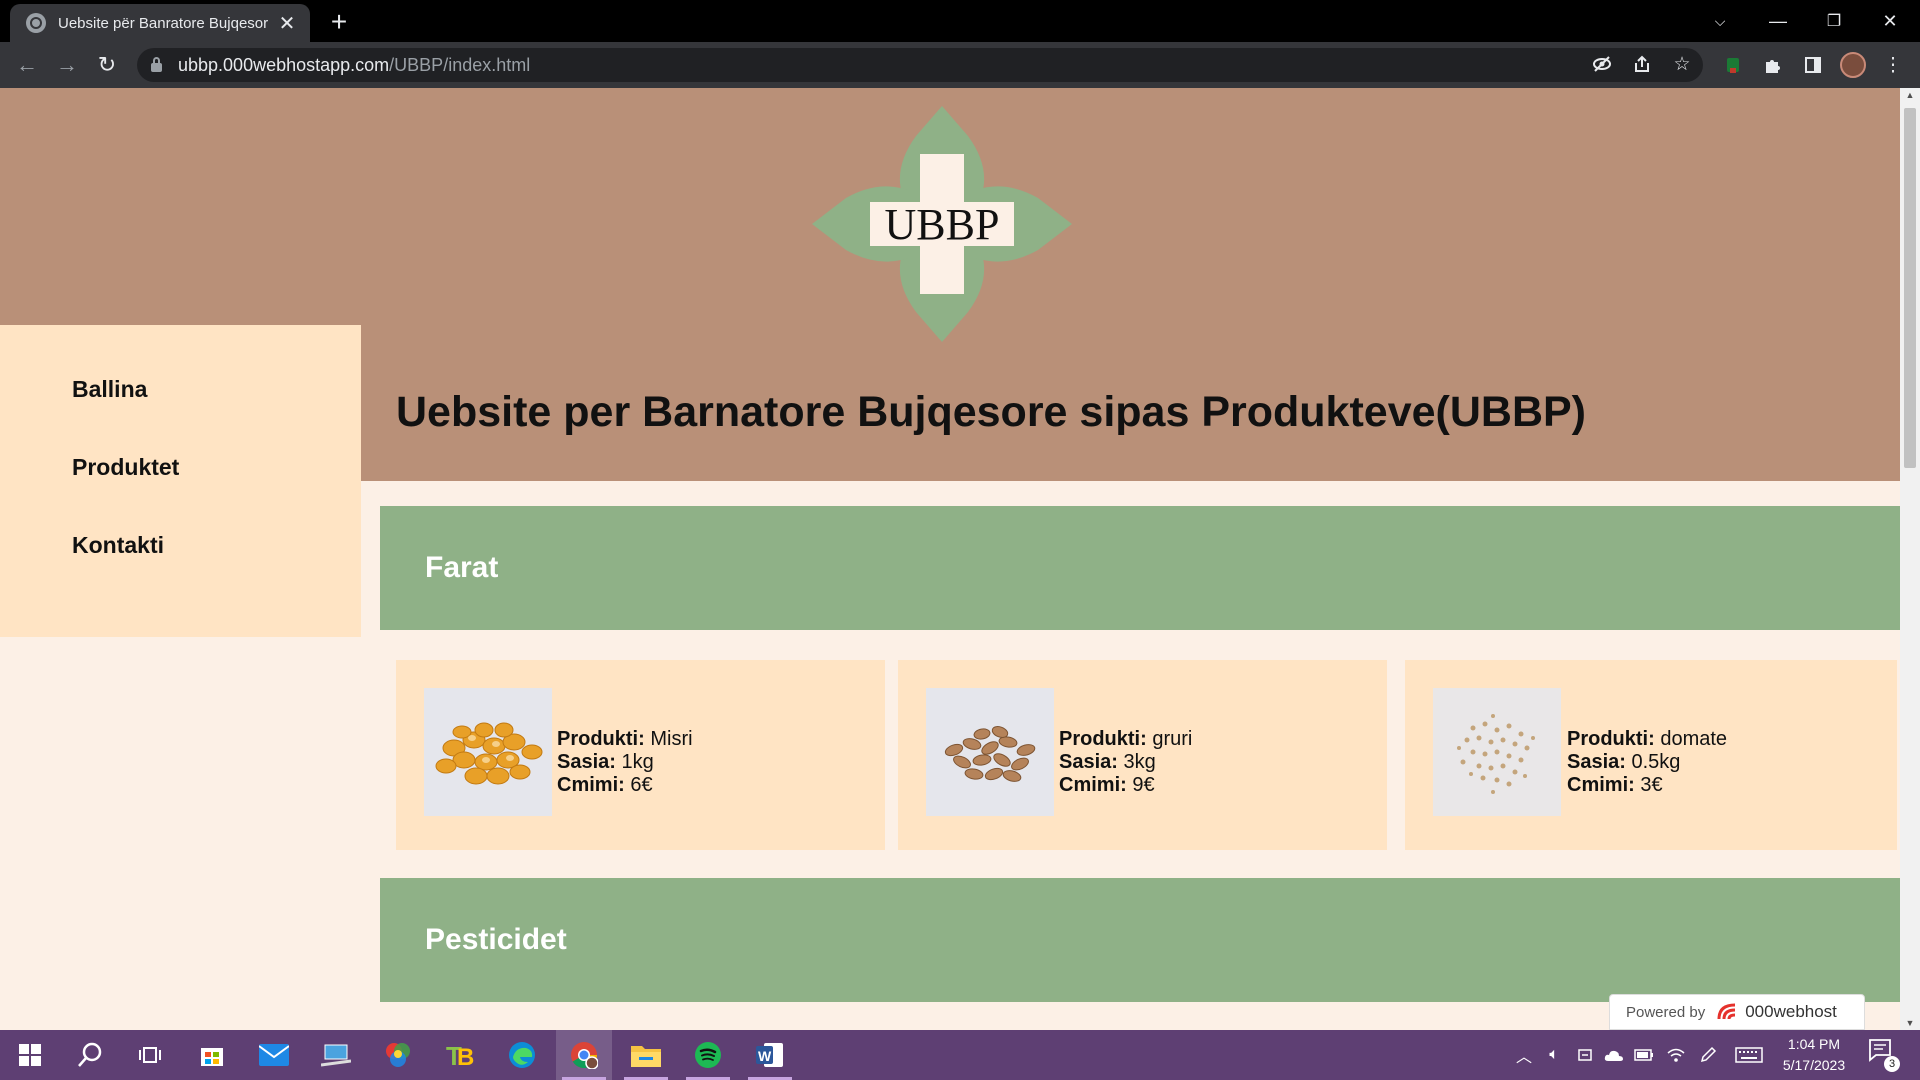  What do you see at coordinates (30, 1055) in the screenshot?
I see `windows-start-icon` at bounding box center [30, 1055].